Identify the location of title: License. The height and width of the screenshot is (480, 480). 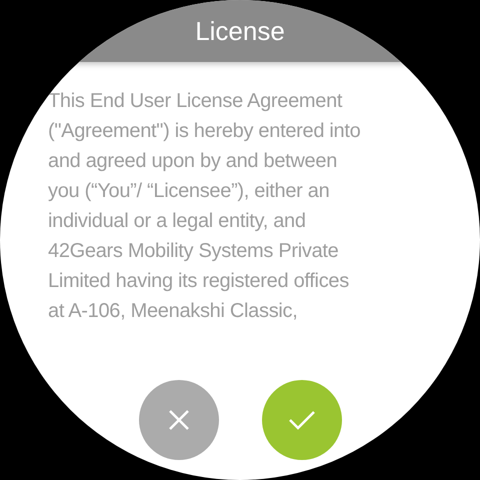
(240, 31).